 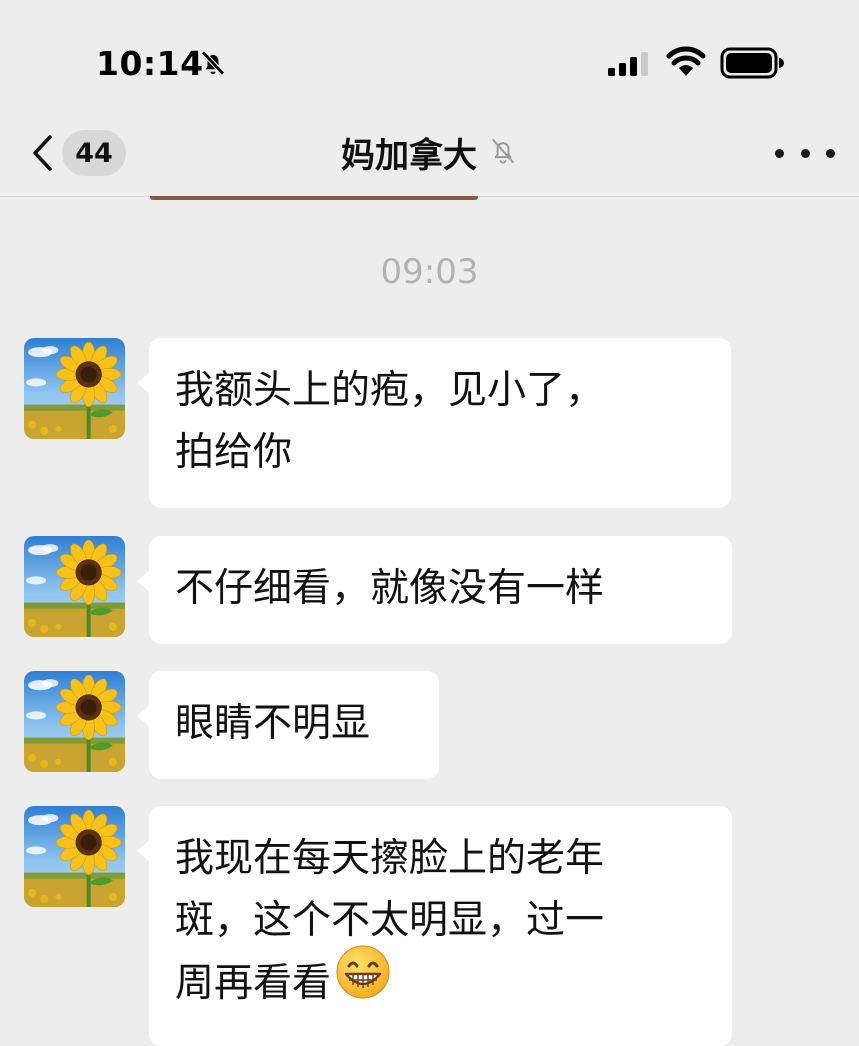 What do you see at coordinates (363, 981) in the screenshot?
I see `grinning-face-emoji` at bounding box center [363, 981].